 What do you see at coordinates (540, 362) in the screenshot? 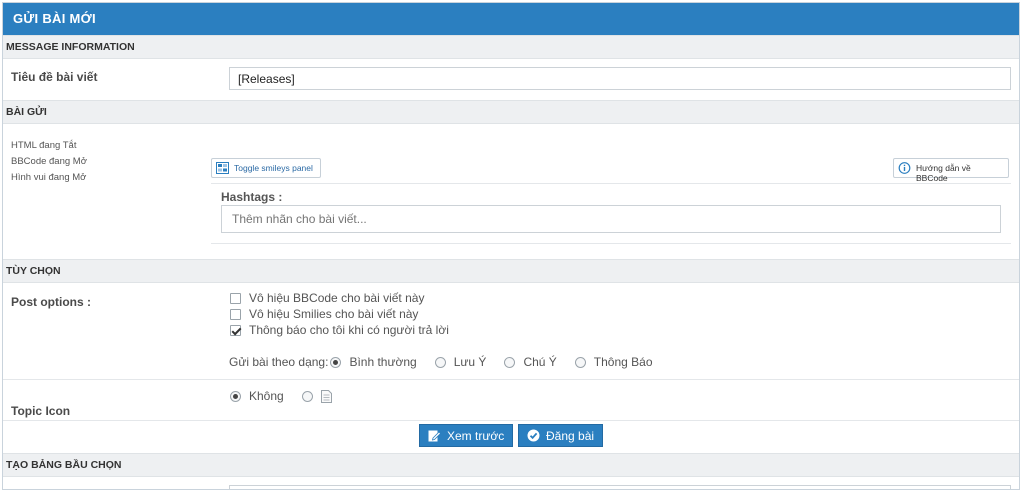
I see `post-type-sticky-label: Chú Ý` at bounding box center [540, 362].